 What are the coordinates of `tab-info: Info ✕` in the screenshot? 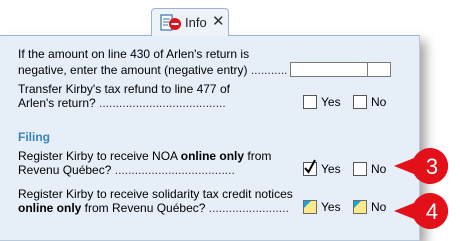 It's located at (190, 22).